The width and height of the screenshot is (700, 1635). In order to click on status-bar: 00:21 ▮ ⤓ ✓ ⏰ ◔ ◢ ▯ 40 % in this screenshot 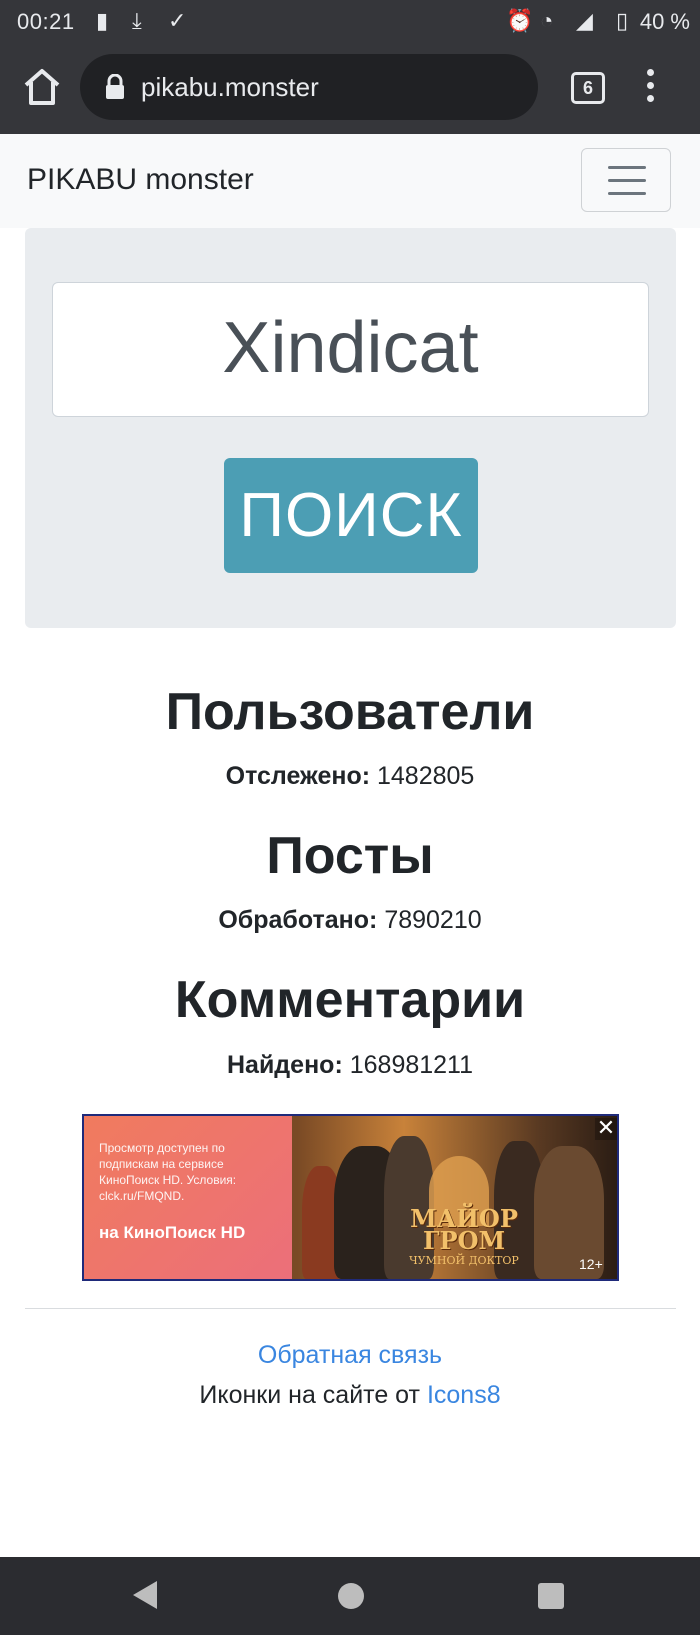, I will do `click(350, 21)`.